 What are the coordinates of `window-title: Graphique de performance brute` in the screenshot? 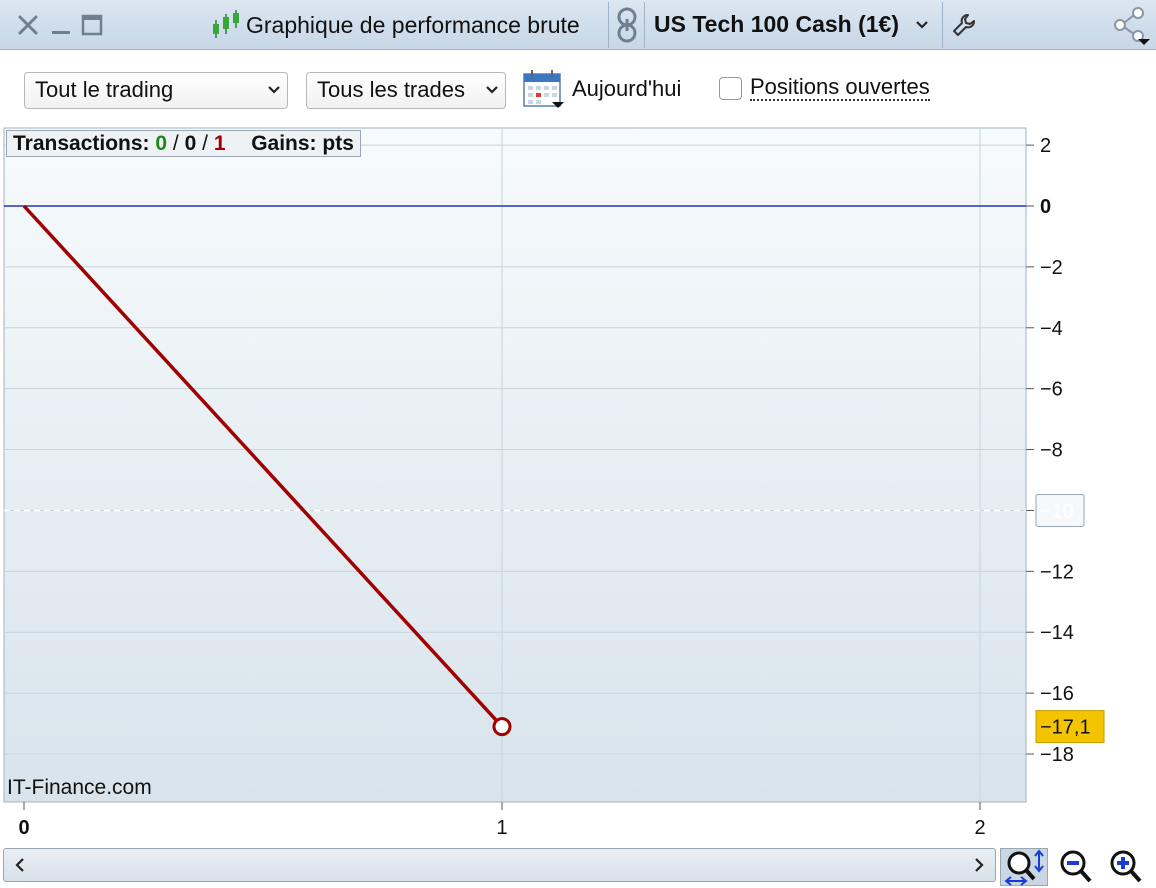 It's located at (413, 25).